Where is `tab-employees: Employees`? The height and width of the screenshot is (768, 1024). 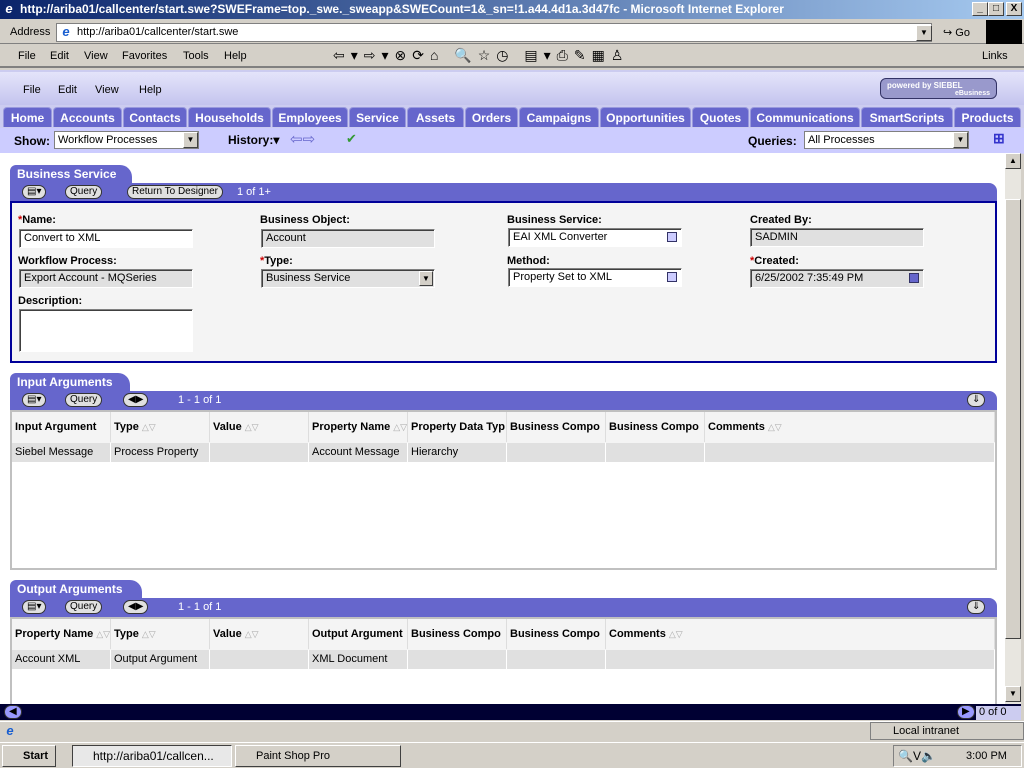
tab-employees: Employees is located at coordinates (310, 117).